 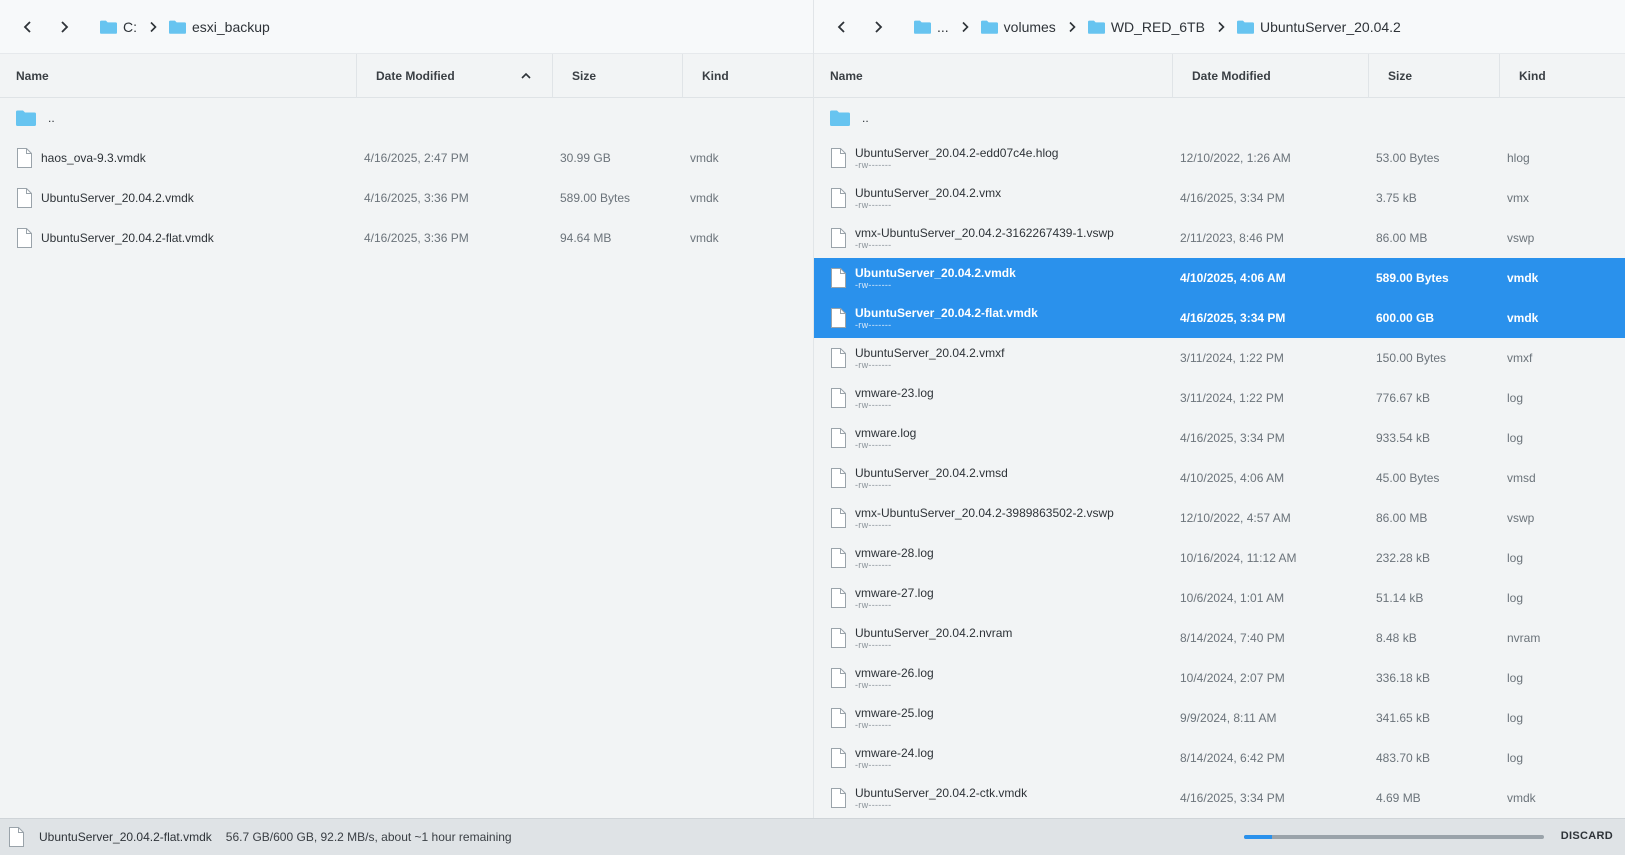 I want to click on breadcrumb-item: UbuntuServer_20.04.2, so click(x=1318, y=27).